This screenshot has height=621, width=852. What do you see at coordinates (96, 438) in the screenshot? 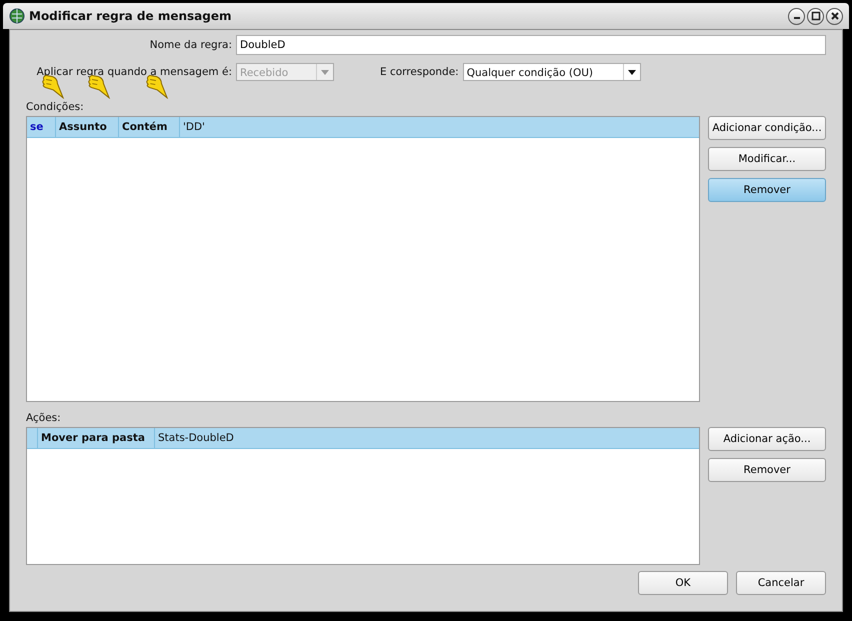
I see `table-cell: Mover para pasta` at bounding box center [96, 438].